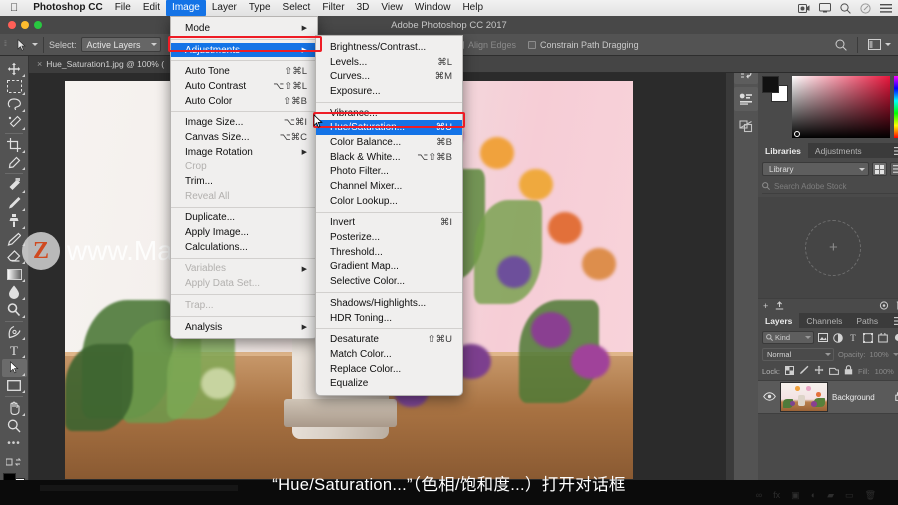 Image resolution: width=898 pixels, height=505 pixels. Describe the element at coordinates (244, 152) in the screenshot. I see `menu-item-image-rotation: Image Rotation ▶` at that location.